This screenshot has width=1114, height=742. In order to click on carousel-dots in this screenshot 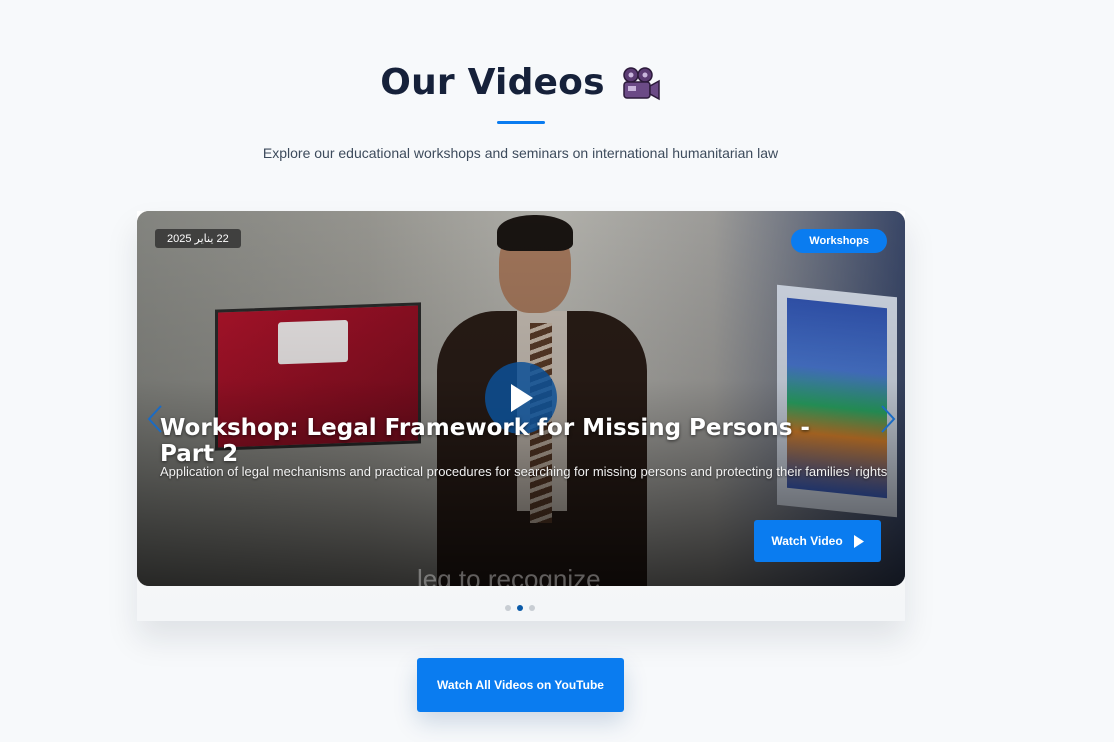, I will do `click(520, 608)`.